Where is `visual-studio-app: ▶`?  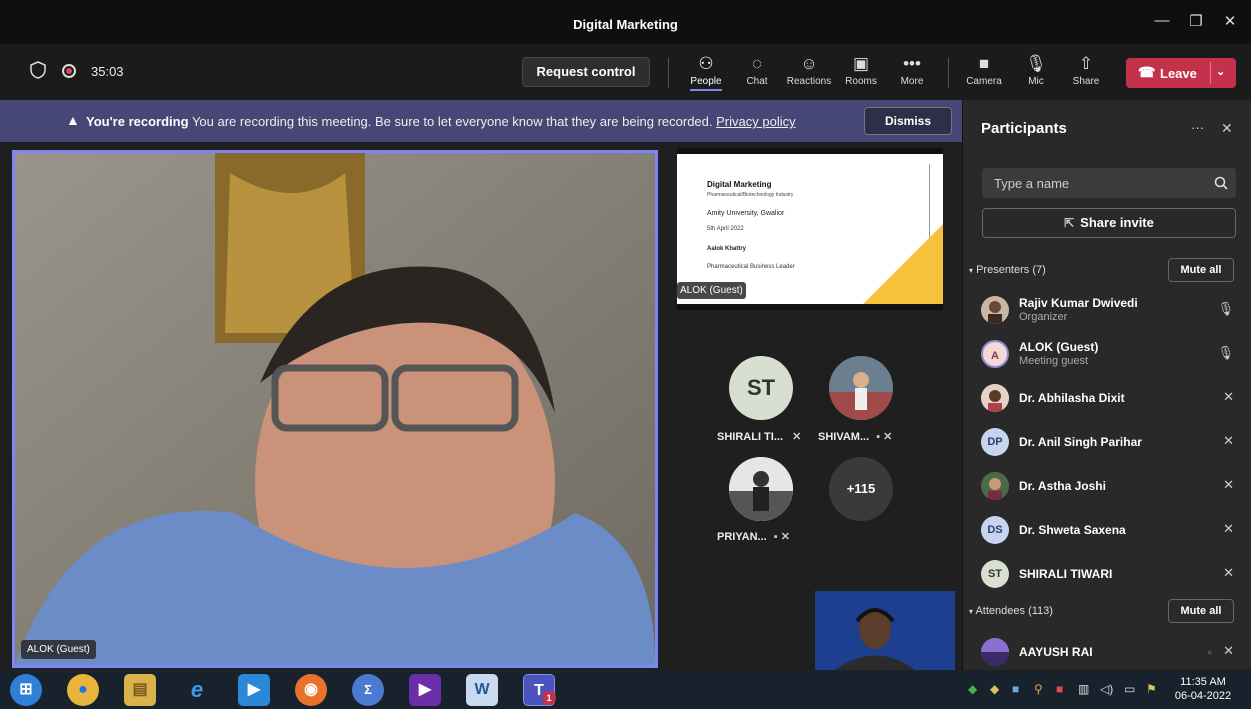
visual-studio-app: ▶ is located at coordinates (425, 690).